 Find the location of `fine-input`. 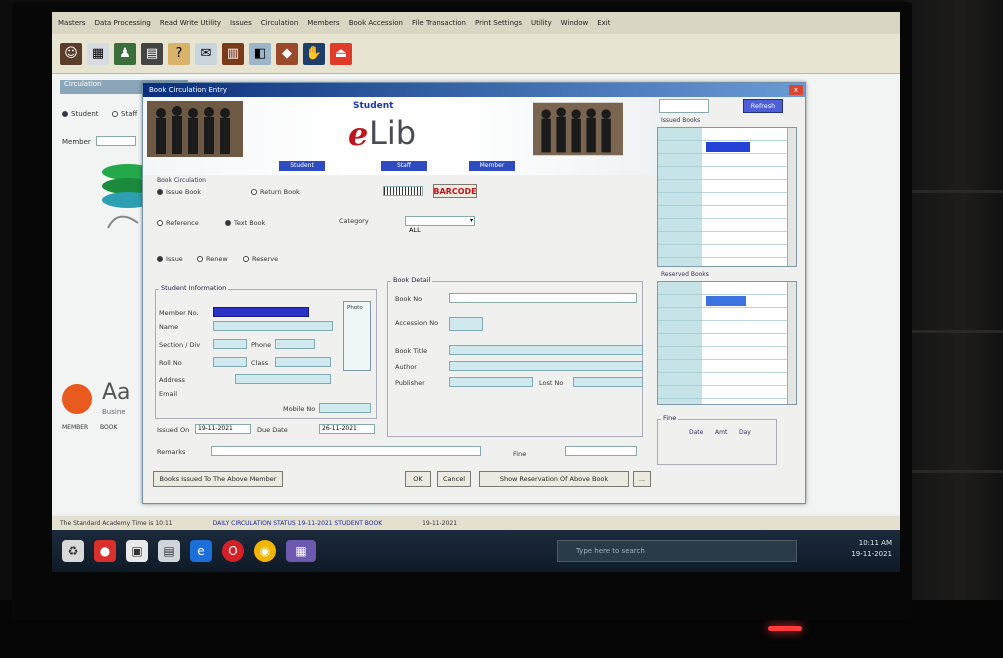

fine-input is located at coordinates (601, 451).